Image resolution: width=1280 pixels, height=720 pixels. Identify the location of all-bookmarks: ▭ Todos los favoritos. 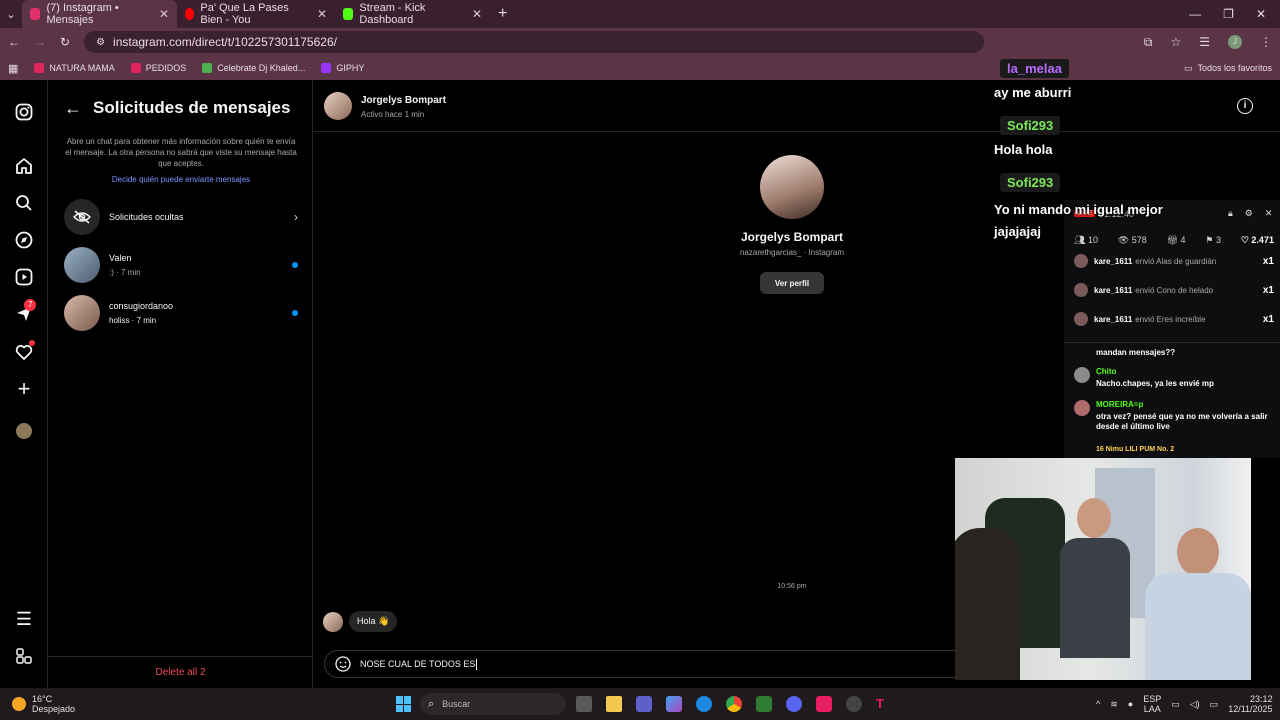
(1228, 68).